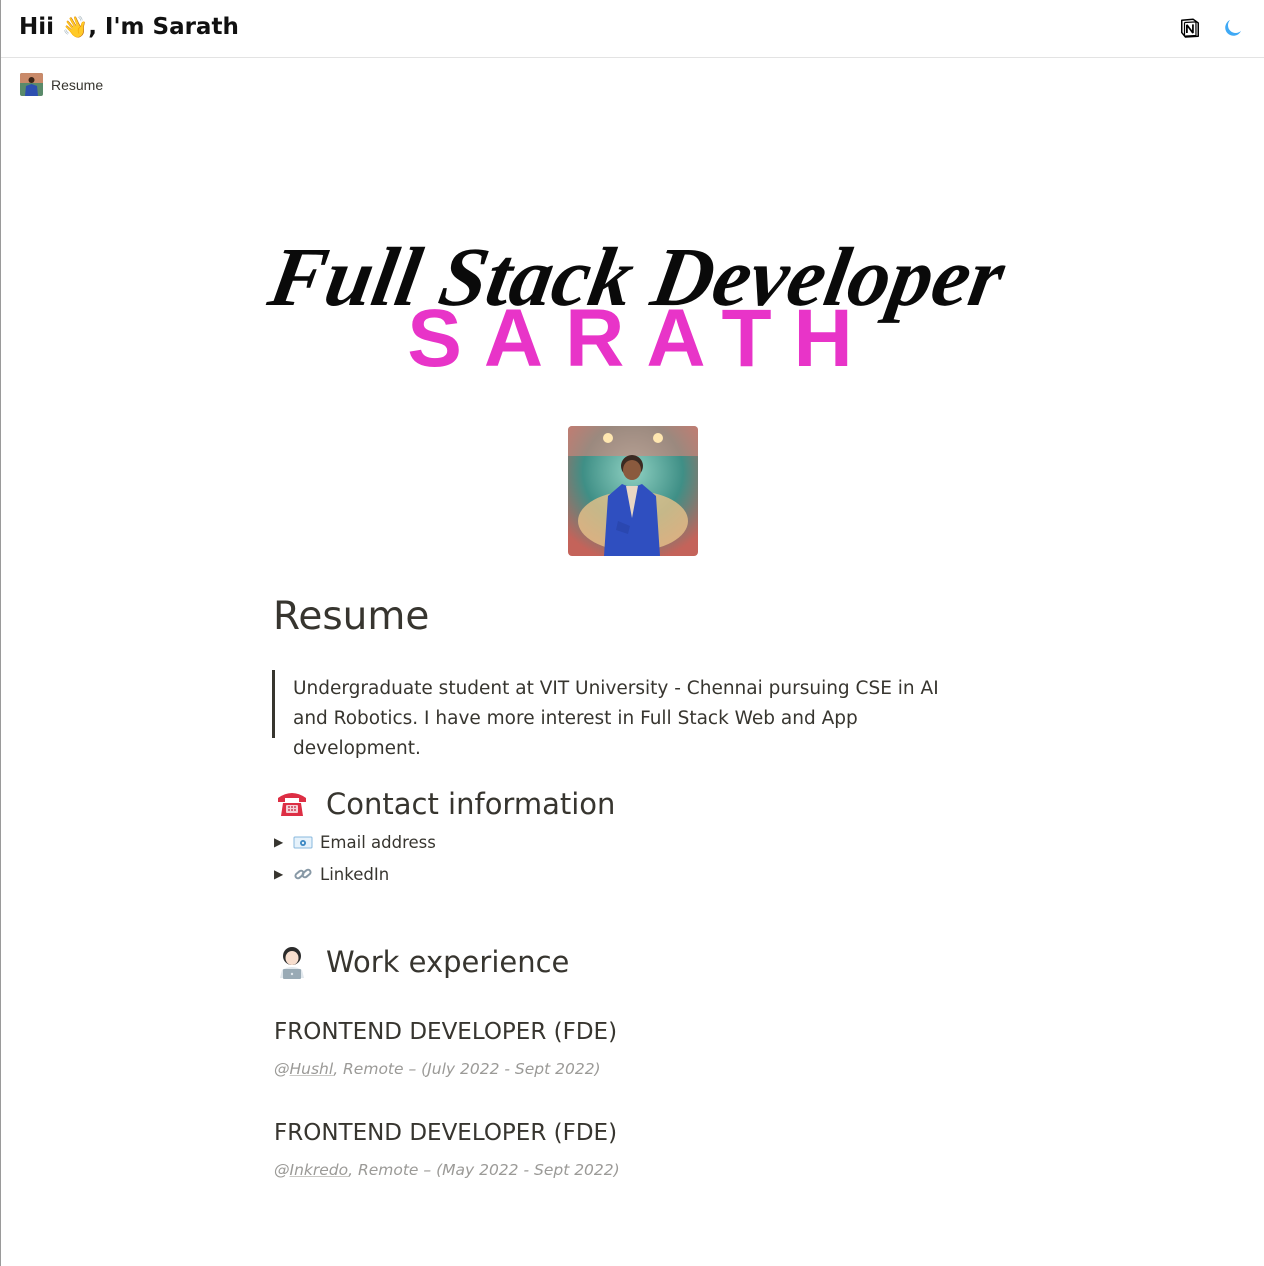 Image resolution: width=1264 pixels, height=1266 pixels. I want to click on contact-heading: Contact information, so click(444, 804).